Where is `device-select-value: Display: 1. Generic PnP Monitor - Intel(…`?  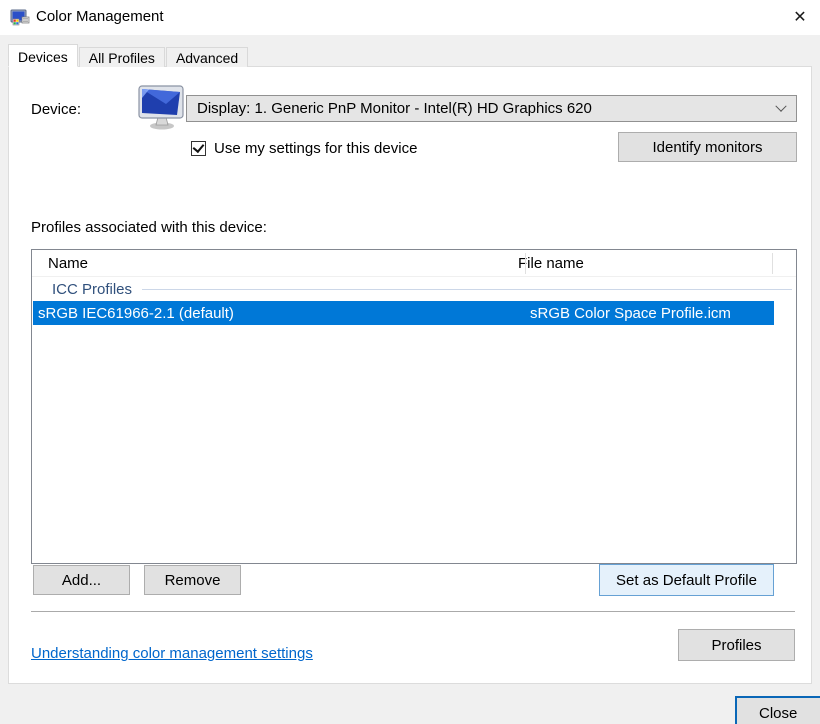
device-select-value: Display: 1. Generic PnP Monitor - Intel(… is located at coordinates (394, 108).